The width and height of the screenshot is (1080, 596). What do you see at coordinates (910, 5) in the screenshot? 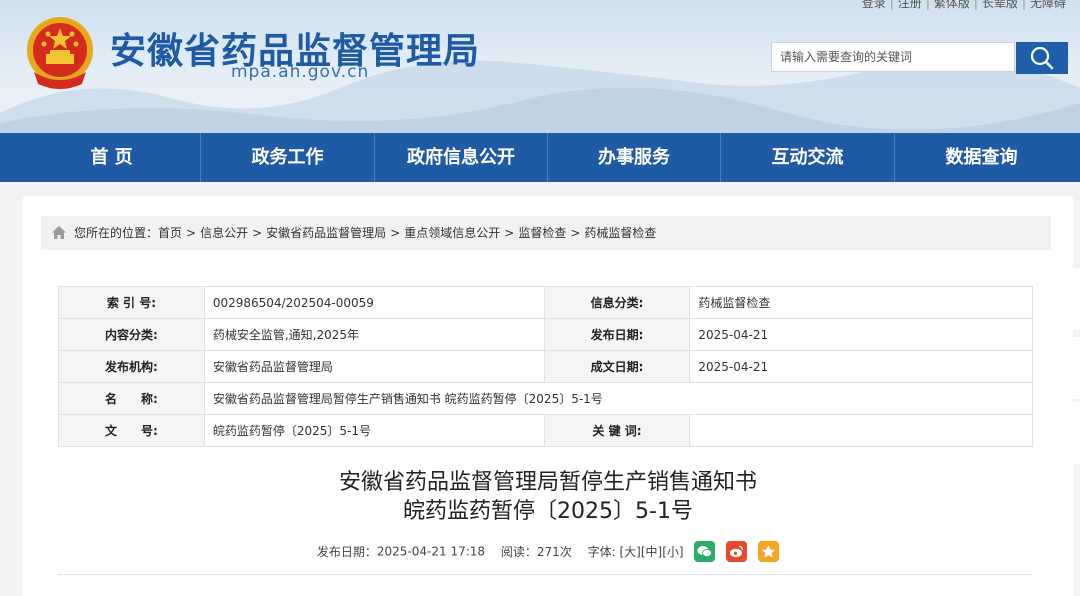
I see `register-link: 注册` at bounding box center [910, 5].